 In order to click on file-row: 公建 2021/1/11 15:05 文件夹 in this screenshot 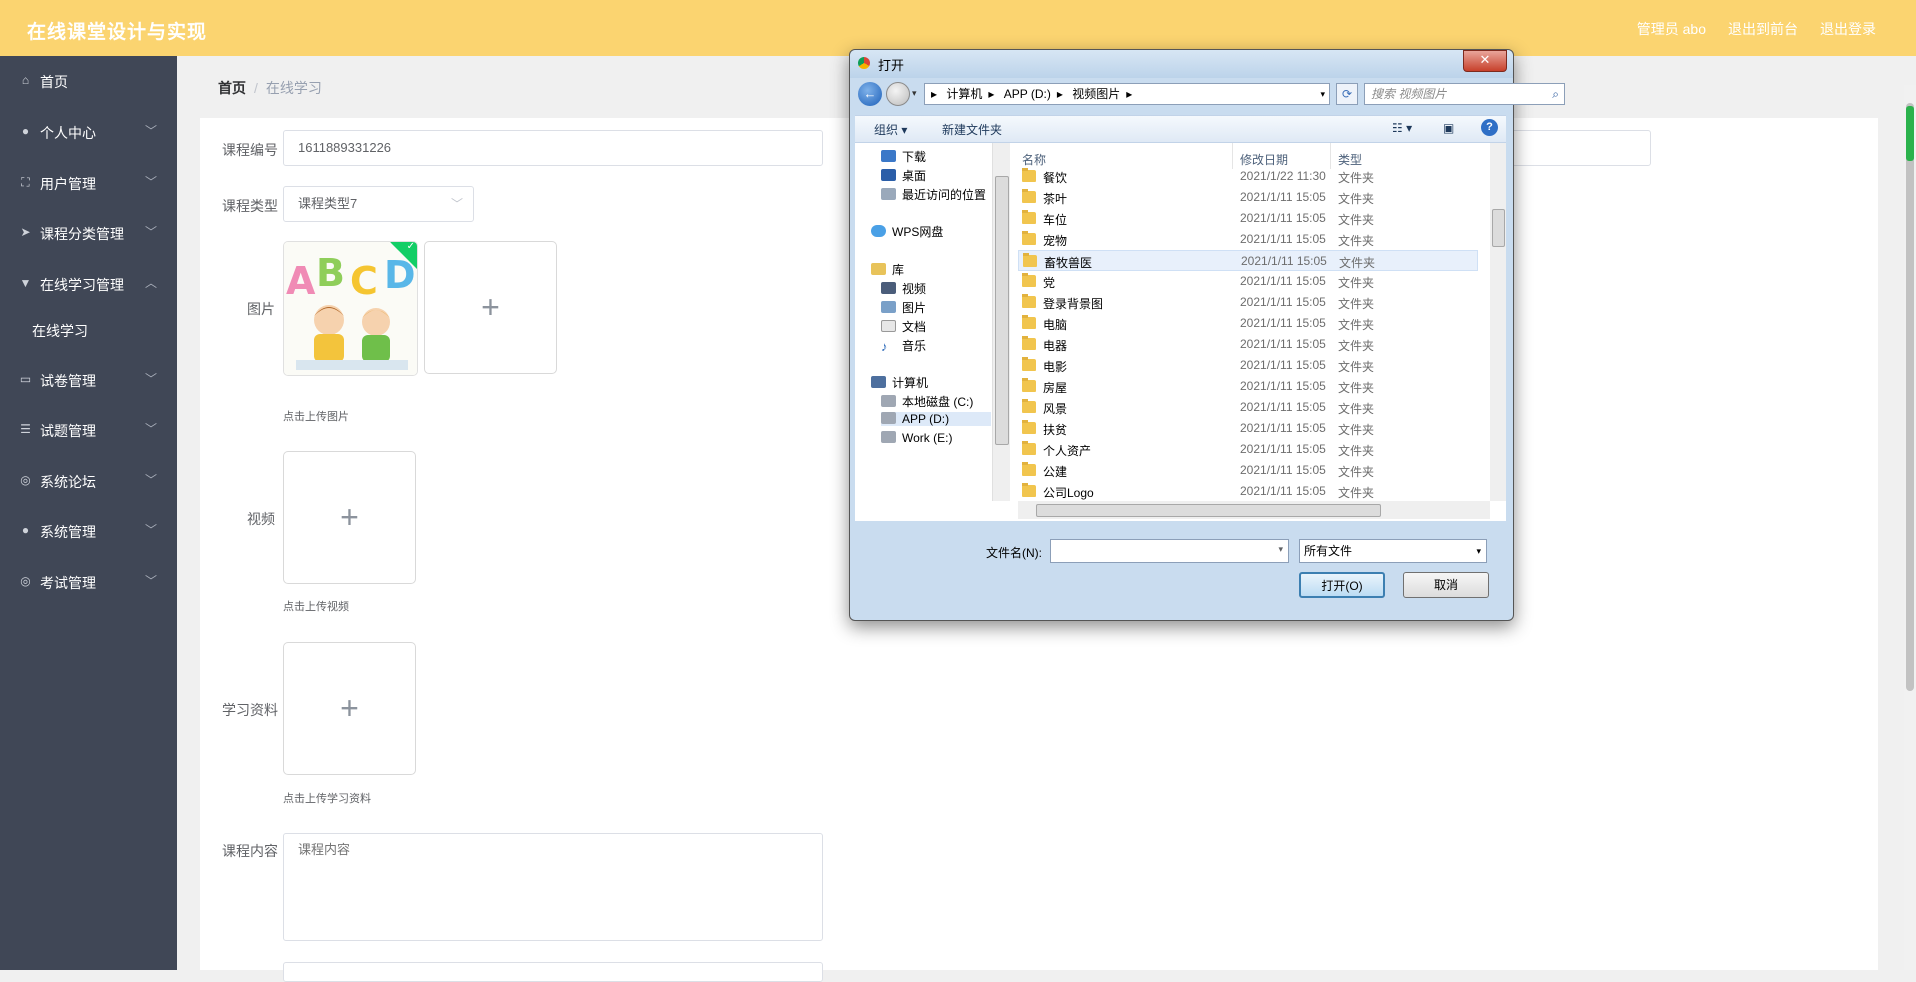, I will do `click(1248, 470)`.